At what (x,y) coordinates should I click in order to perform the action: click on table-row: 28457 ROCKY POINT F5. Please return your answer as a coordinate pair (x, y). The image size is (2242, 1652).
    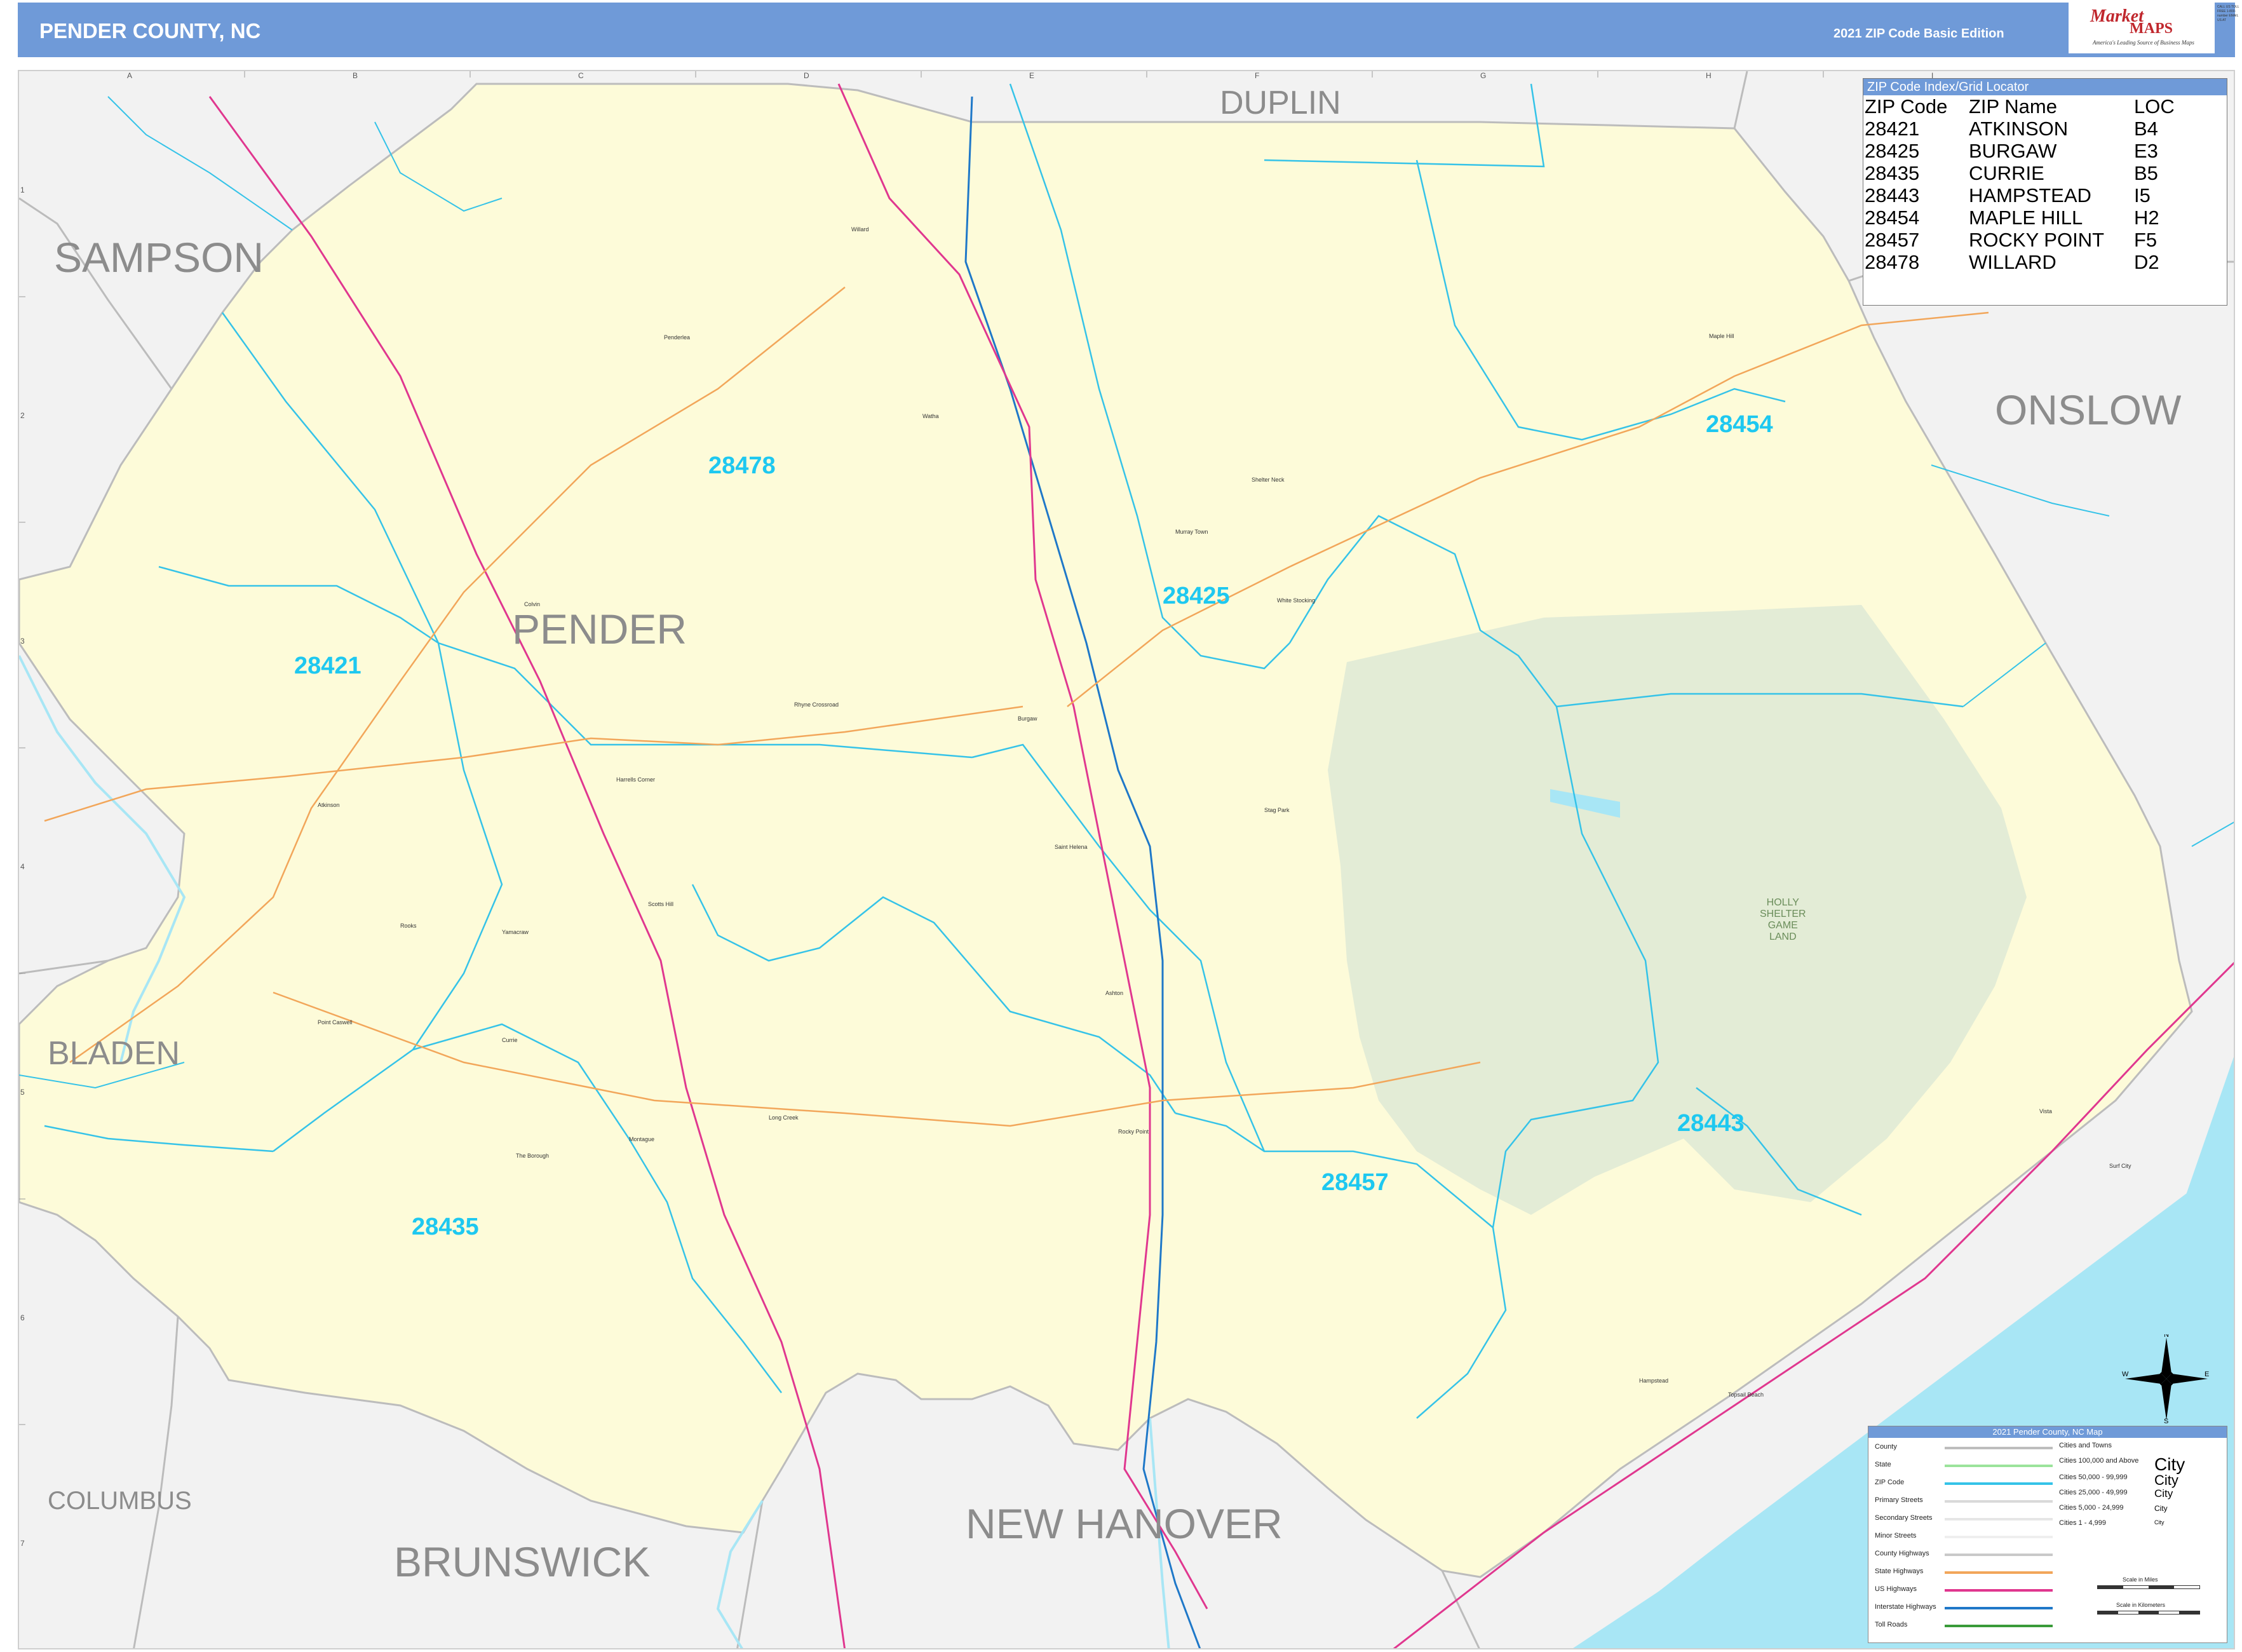
    Looking at the image, I should click on (2021, 240).